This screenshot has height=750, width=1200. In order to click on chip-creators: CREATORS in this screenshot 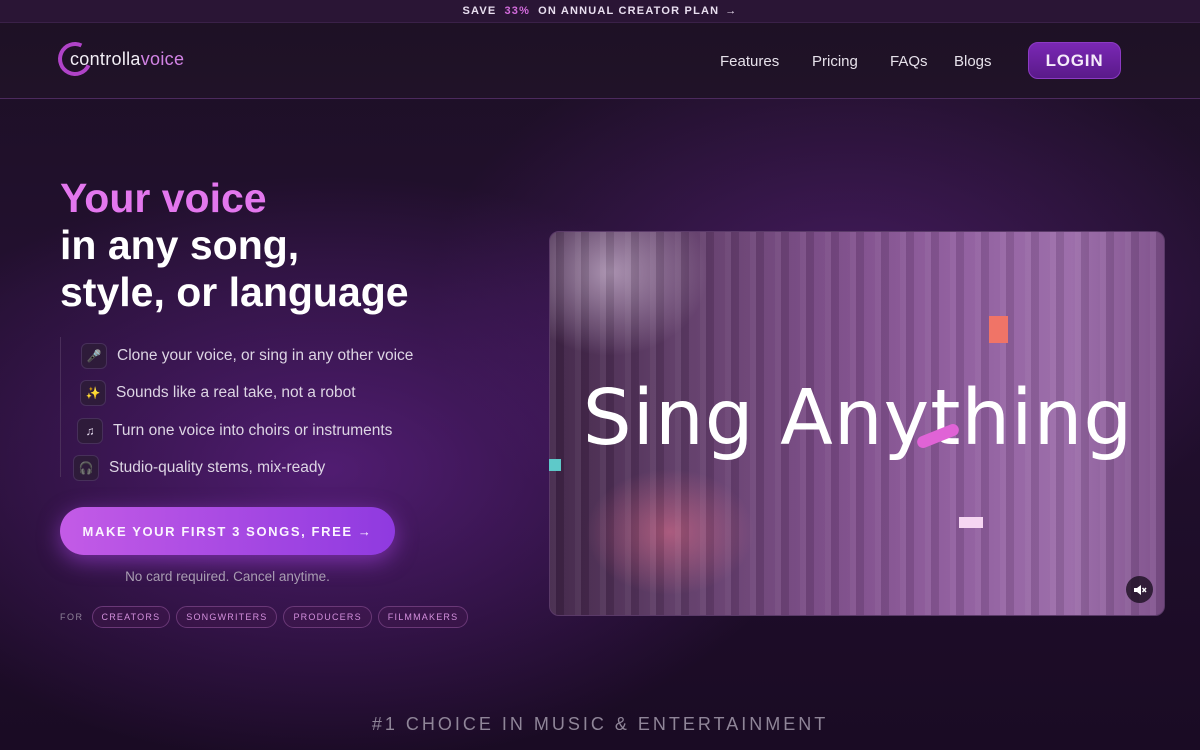, I will do `click(131, 617)`.